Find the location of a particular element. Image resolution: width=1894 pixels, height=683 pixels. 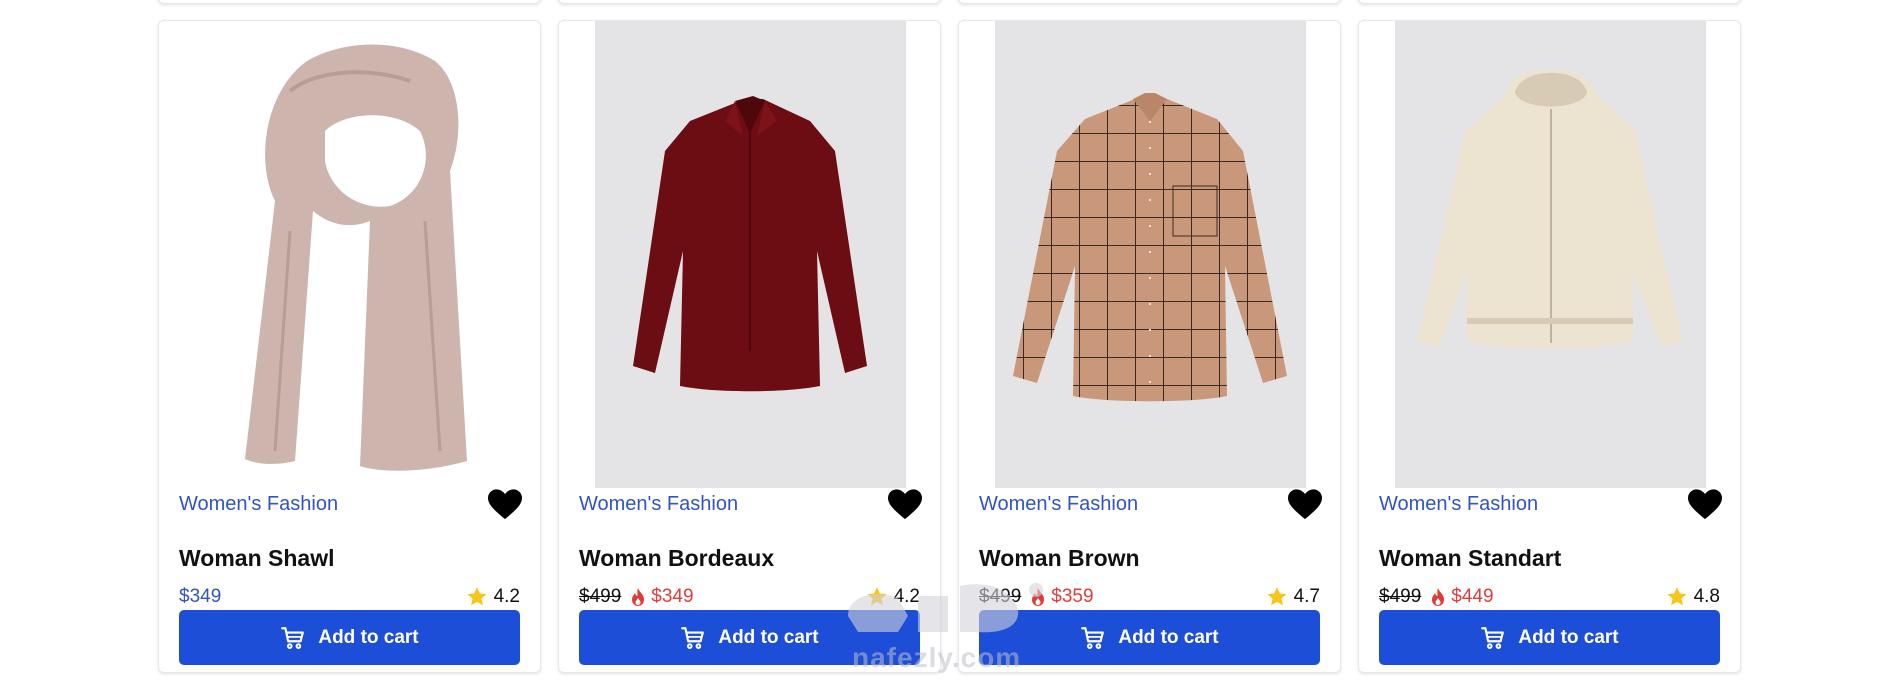

price-row: $499 $349 4.2 is located at coordinates (749, 597).